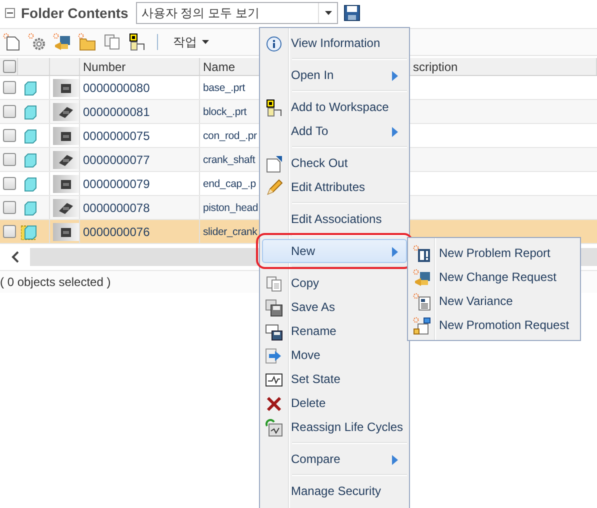  Describe the element at coordinates (116, 87) in the screenshot. I see `table-cell: 0000000080` at that location.